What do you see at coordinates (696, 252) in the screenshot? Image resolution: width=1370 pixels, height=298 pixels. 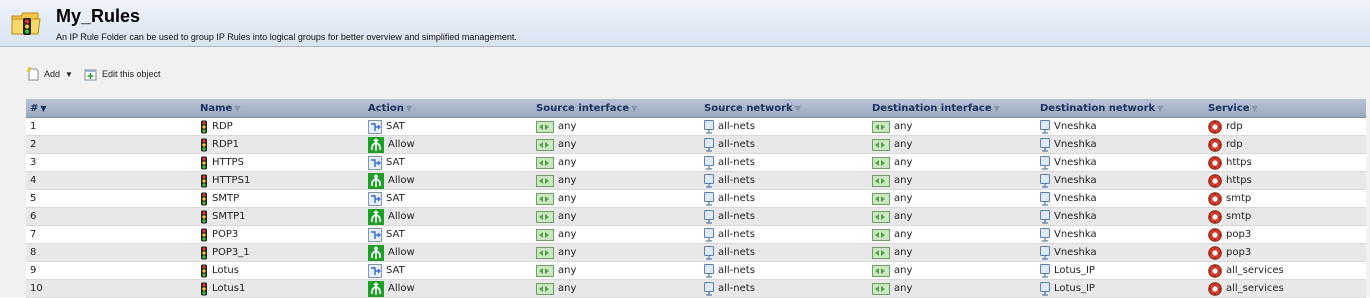 I see `table-row: 8 POP3_1 Allow any all-nets any Vneshka pop3` at bounding box center [696, 252].